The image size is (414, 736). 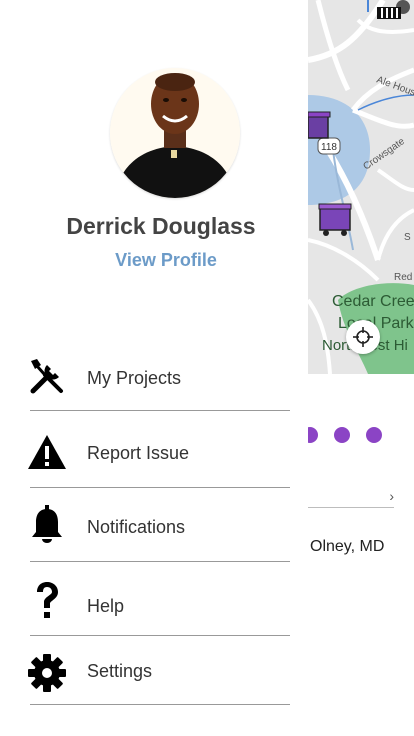 What do you see at coordinates (351, 494) in the screenshot?
I see `background-list-row: ›` at bounding box center [351, 494].